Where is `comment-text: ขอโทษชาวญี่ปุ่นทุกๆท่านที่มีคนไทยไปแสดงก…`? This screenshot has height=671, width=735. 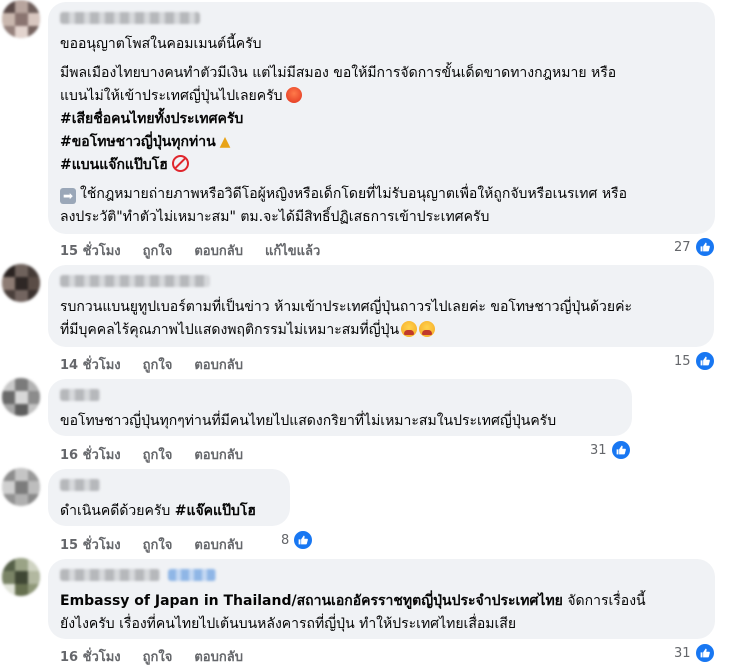 comment-text: ขอโทษชาวญี่ปุ่นทุกๆท่านที่มีคนไทยไปแสดงก… is located at coordinates (340, 421).